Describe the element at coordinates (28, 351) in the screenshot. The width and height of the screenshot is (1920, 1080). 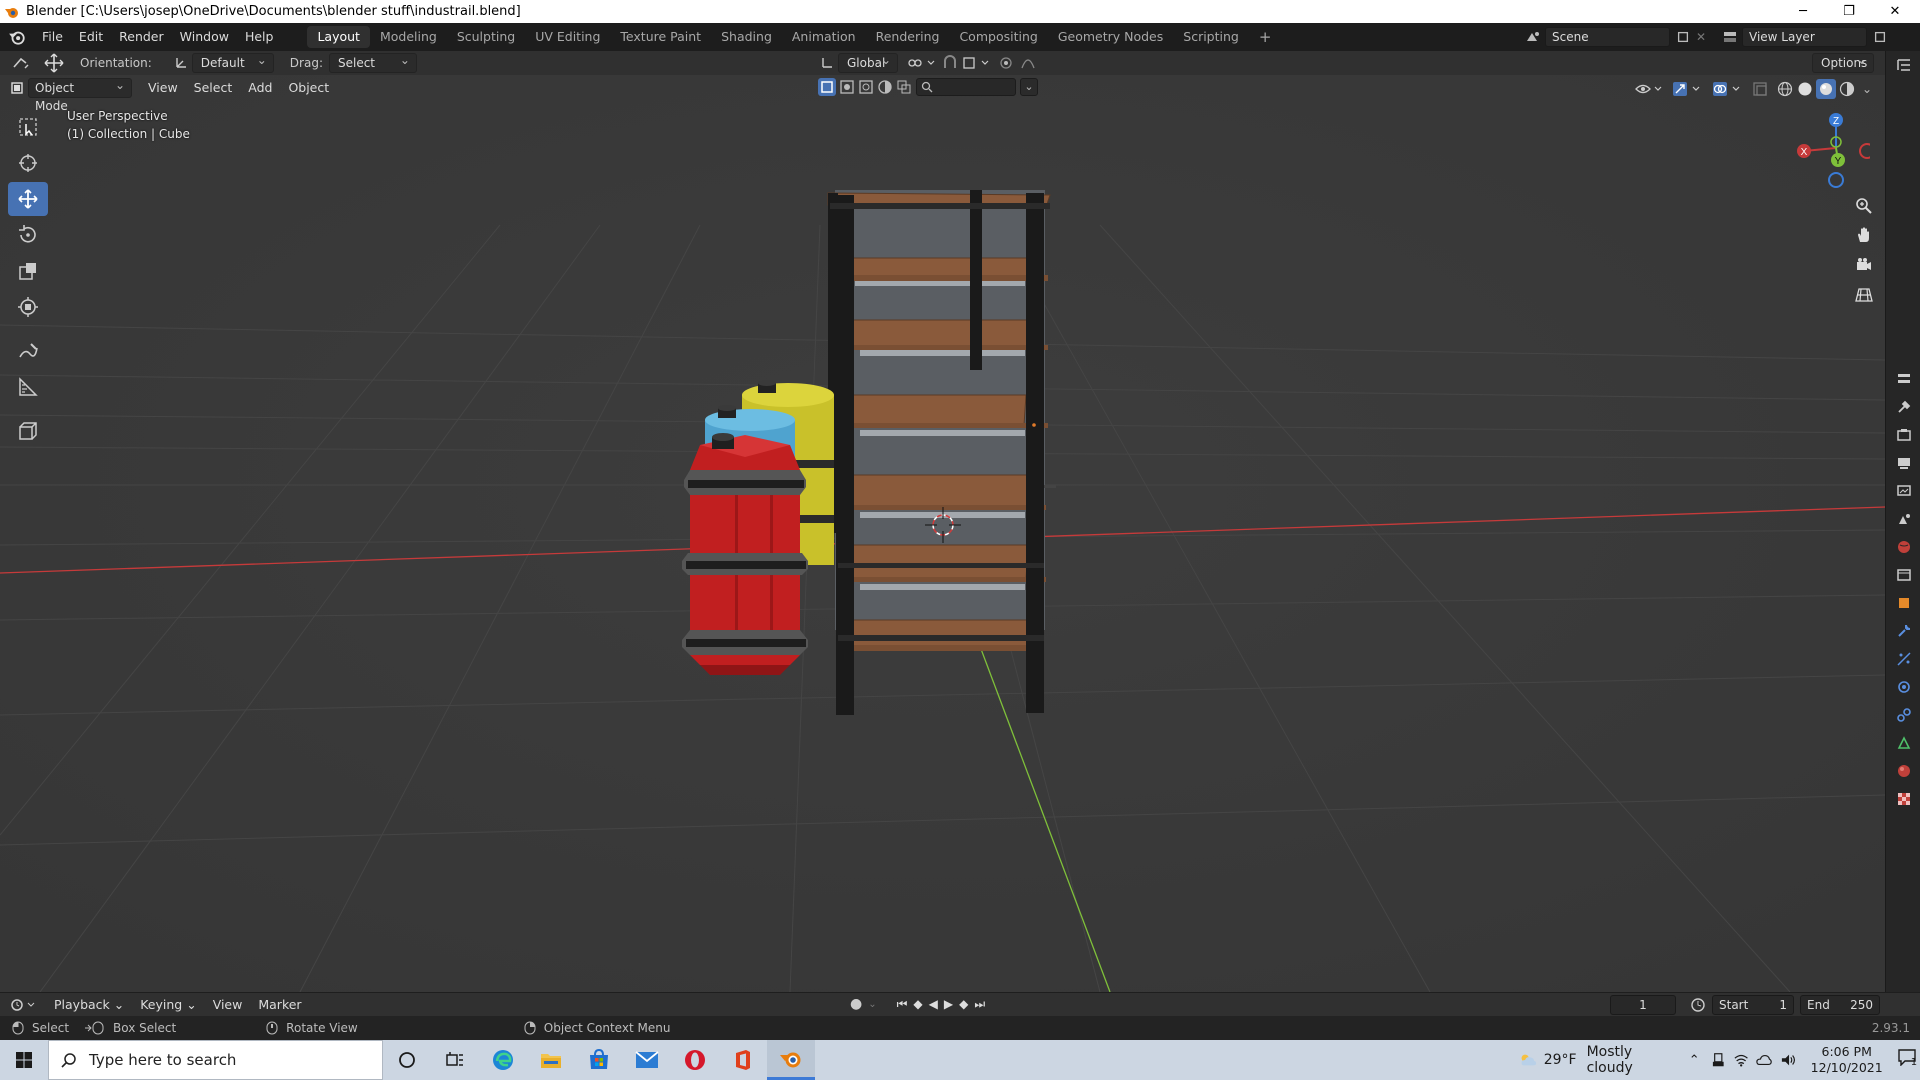
I see `annotate-tool` at that location.